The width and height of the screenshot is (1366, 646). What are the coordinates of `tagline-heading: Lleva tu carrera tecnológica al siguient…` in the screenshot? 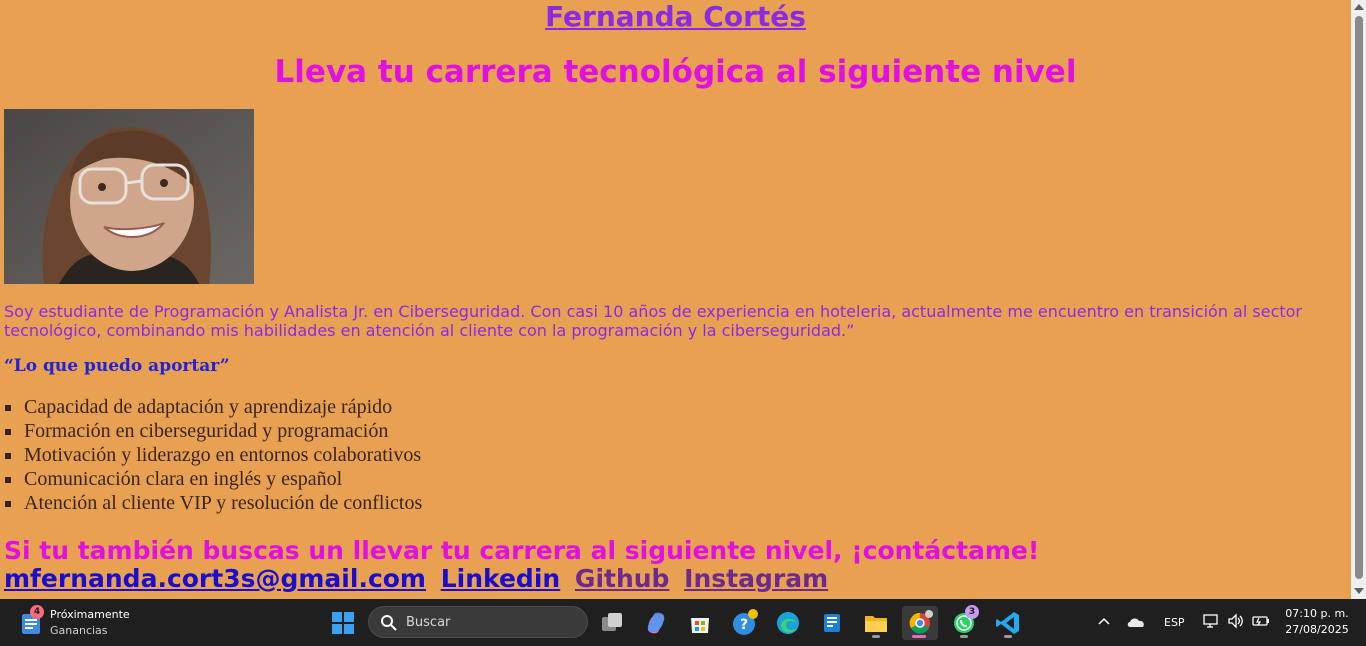 It's located at (675, 72).